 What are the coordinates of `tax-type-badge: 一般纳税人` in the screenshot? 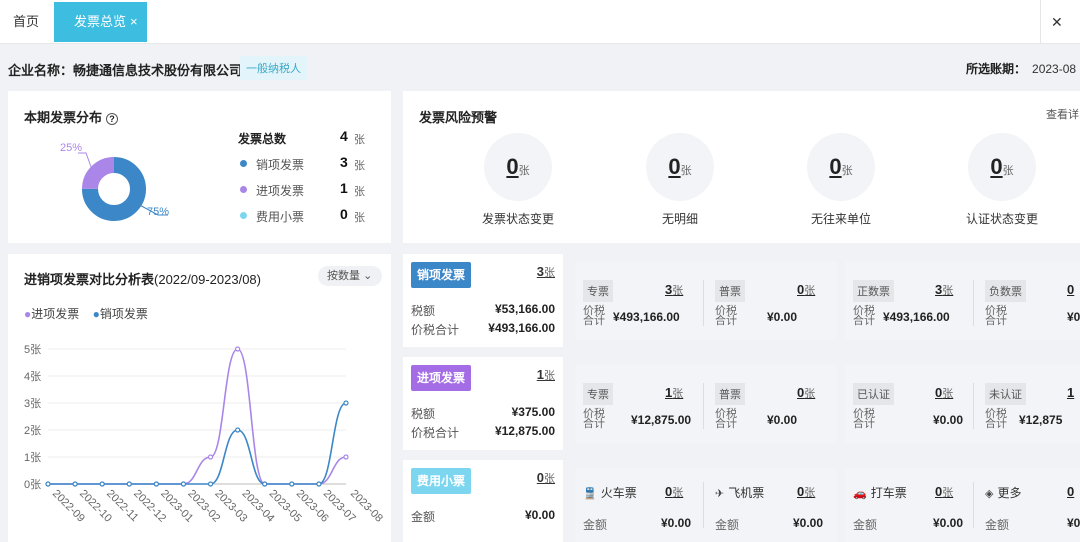 It's located at (273, 68).